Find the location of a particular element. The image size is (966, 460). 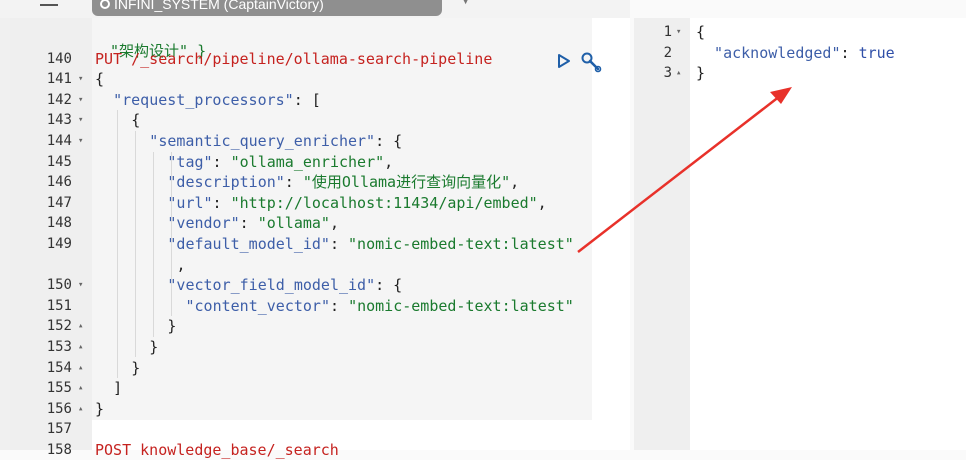

annotation-arrow is located at coordinates (684, 170).